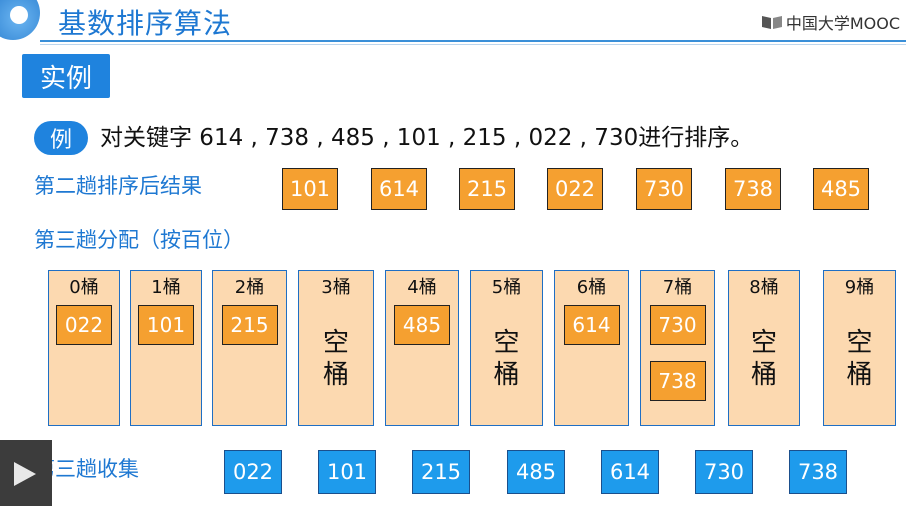  Describe the element at coordinates (145, 23) in the screenshot. I see `page-title: 基数排序算法` at that location.